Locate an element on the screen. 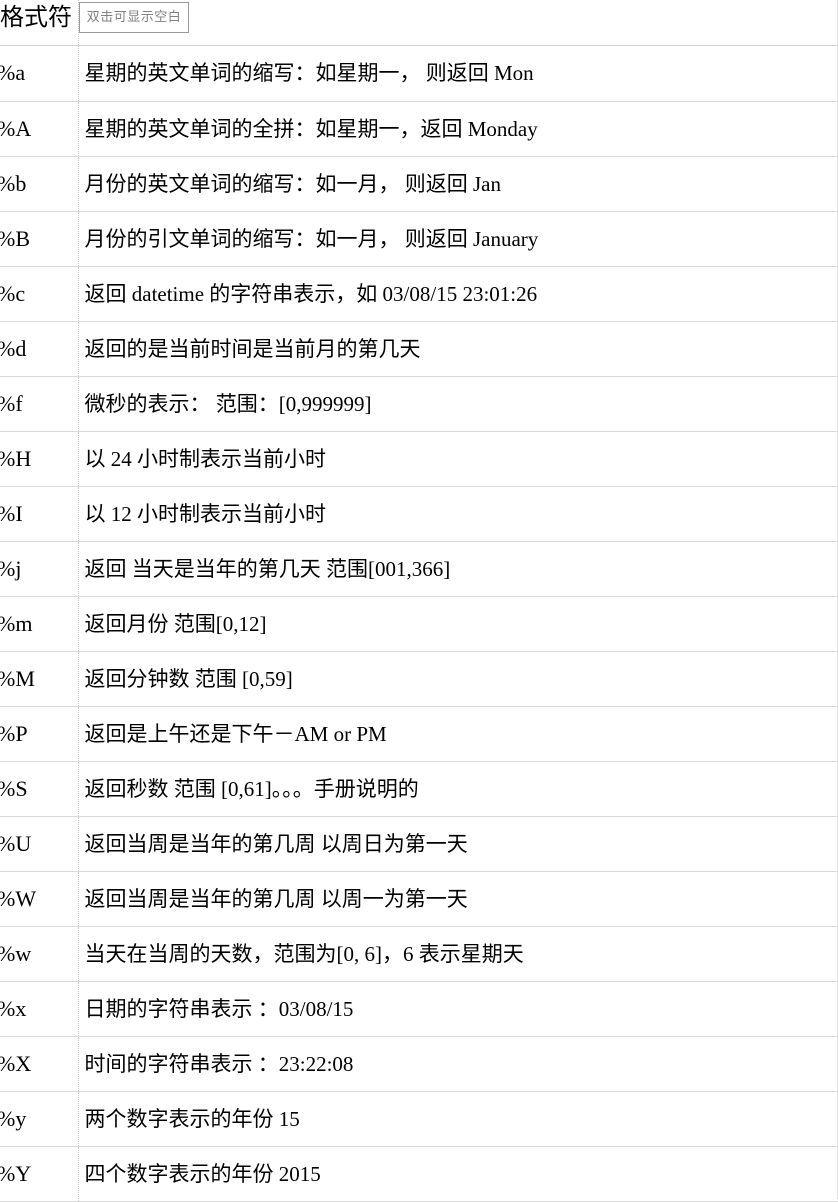  description-text: 返回秒数 范围 [0,61]。。。手册说明的 is located at coordinates (458, 789).